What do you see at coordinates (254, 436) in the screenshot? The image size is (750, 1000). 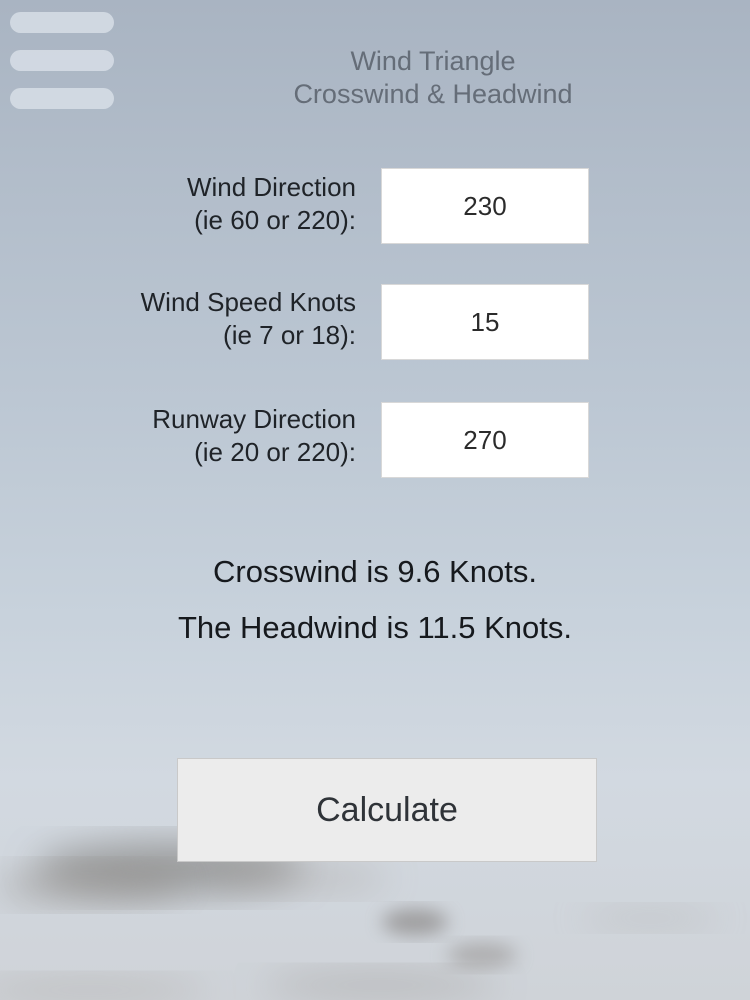 I see `runway-direction-label: Runway Direction (ie 20 or 220):` at bounding box center [254, 436].